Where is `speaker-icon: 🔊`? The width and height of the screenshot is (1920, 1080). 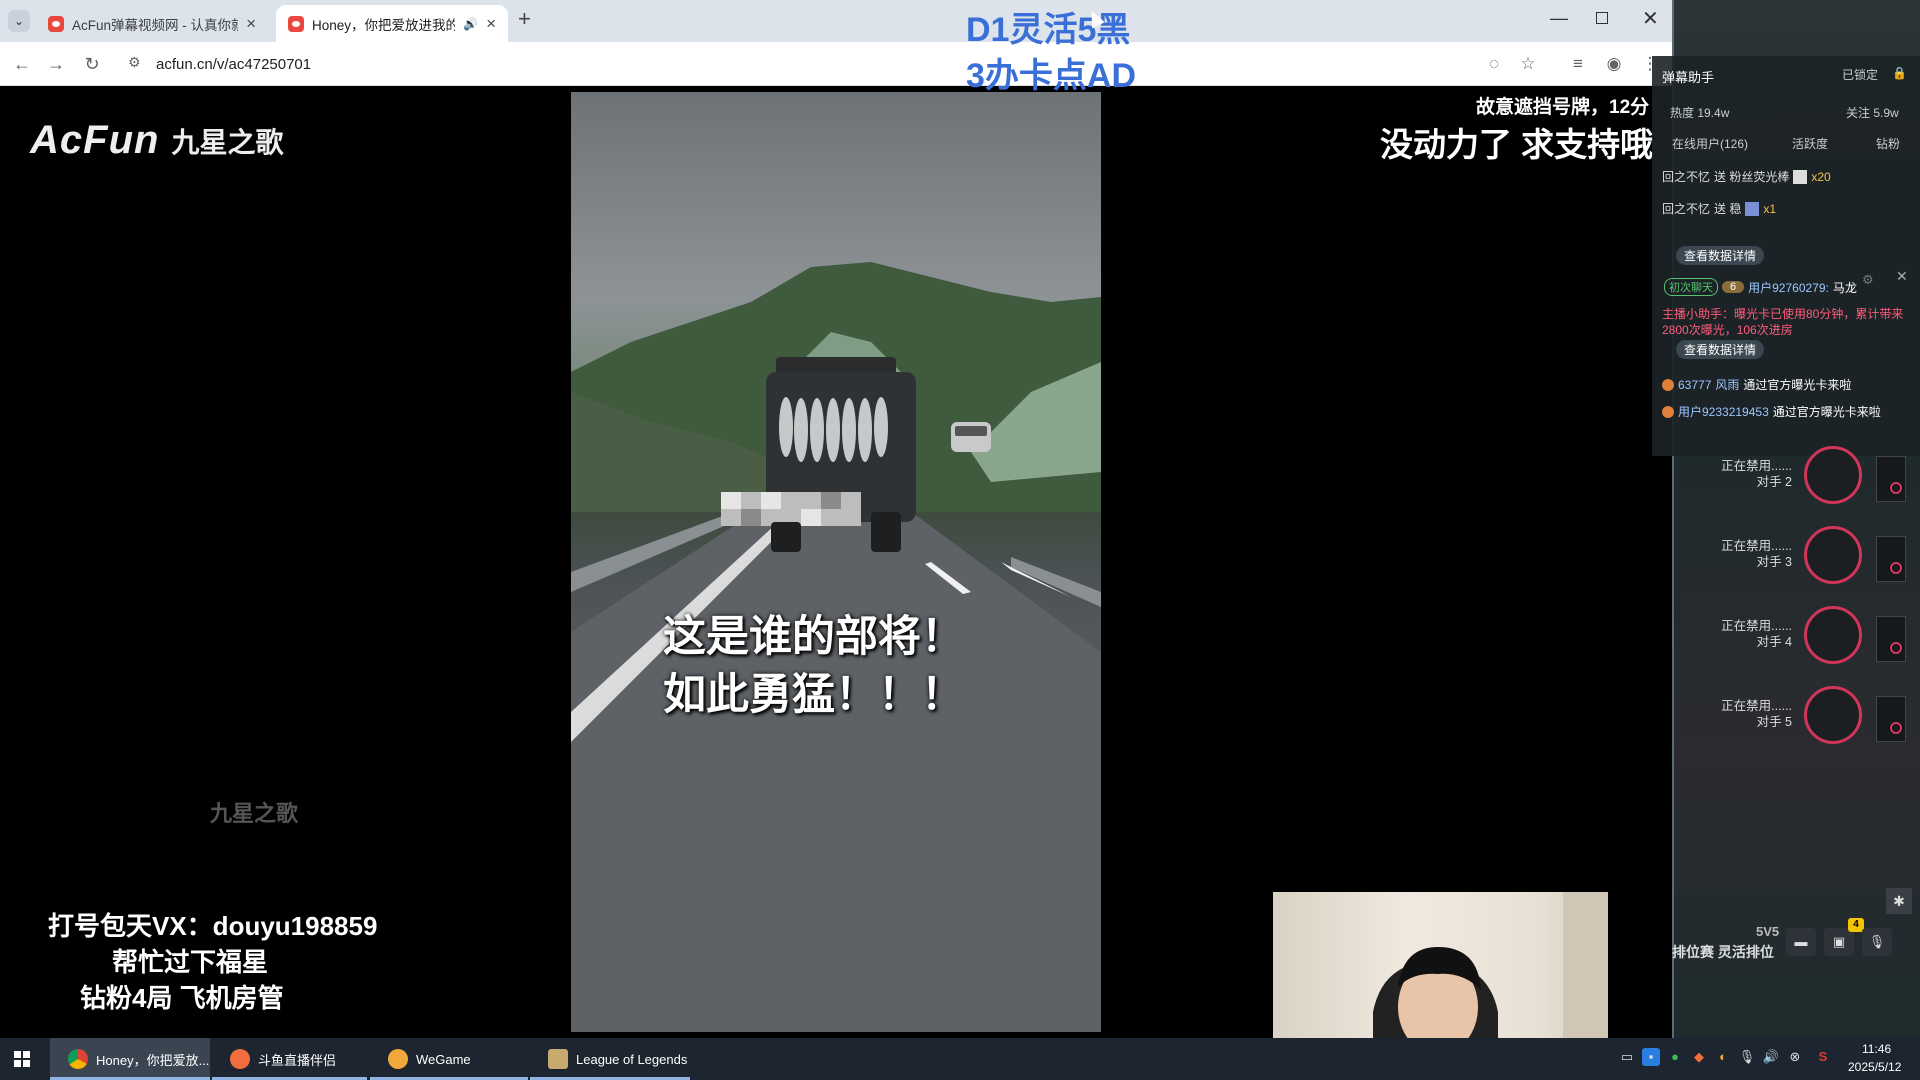 speaker-icon: 🔊 is located at coordinates (470, 24).